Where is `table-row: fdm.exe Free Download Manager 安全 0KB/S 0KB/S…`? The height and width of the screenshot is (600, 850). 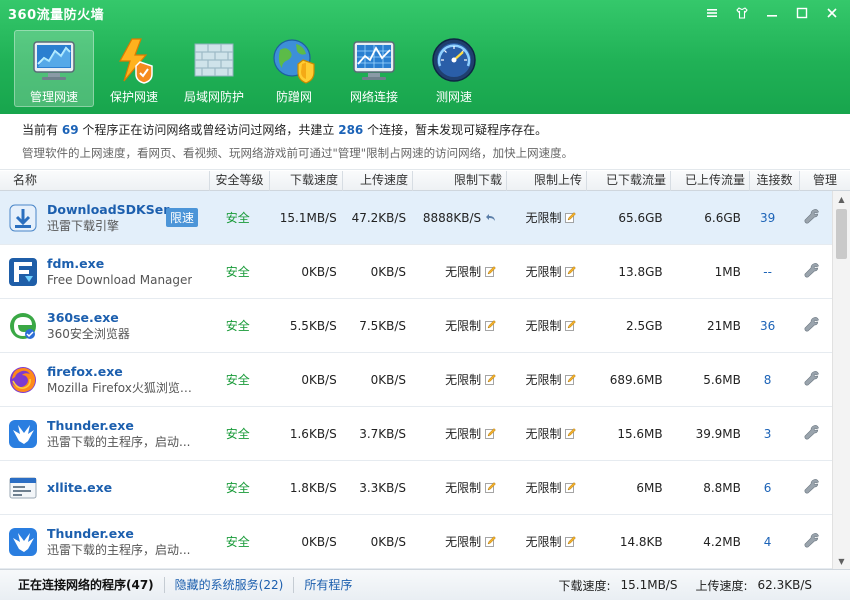
table-row: fdm.exe Free Download Manager 安全 0KB/S 0KB/S… is located at coordinates (416, 272).